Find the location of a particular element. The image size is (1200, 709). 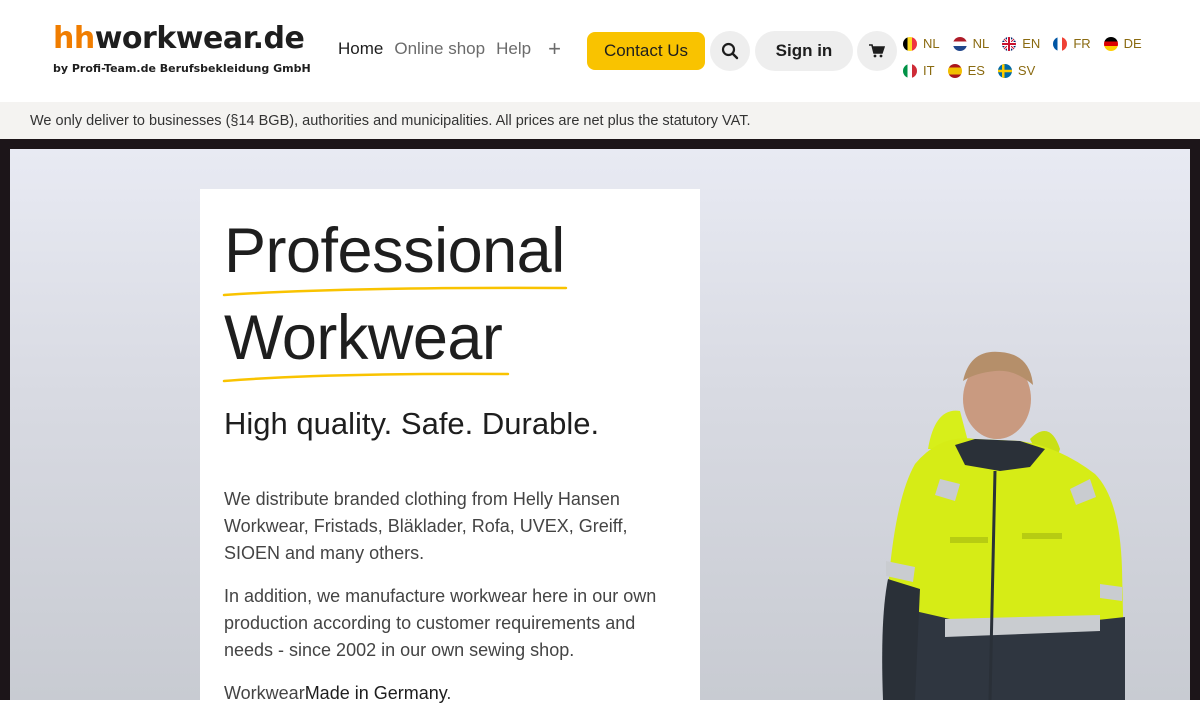

main-nav: Home Online shop Help + is located at coordinates (449, 49).